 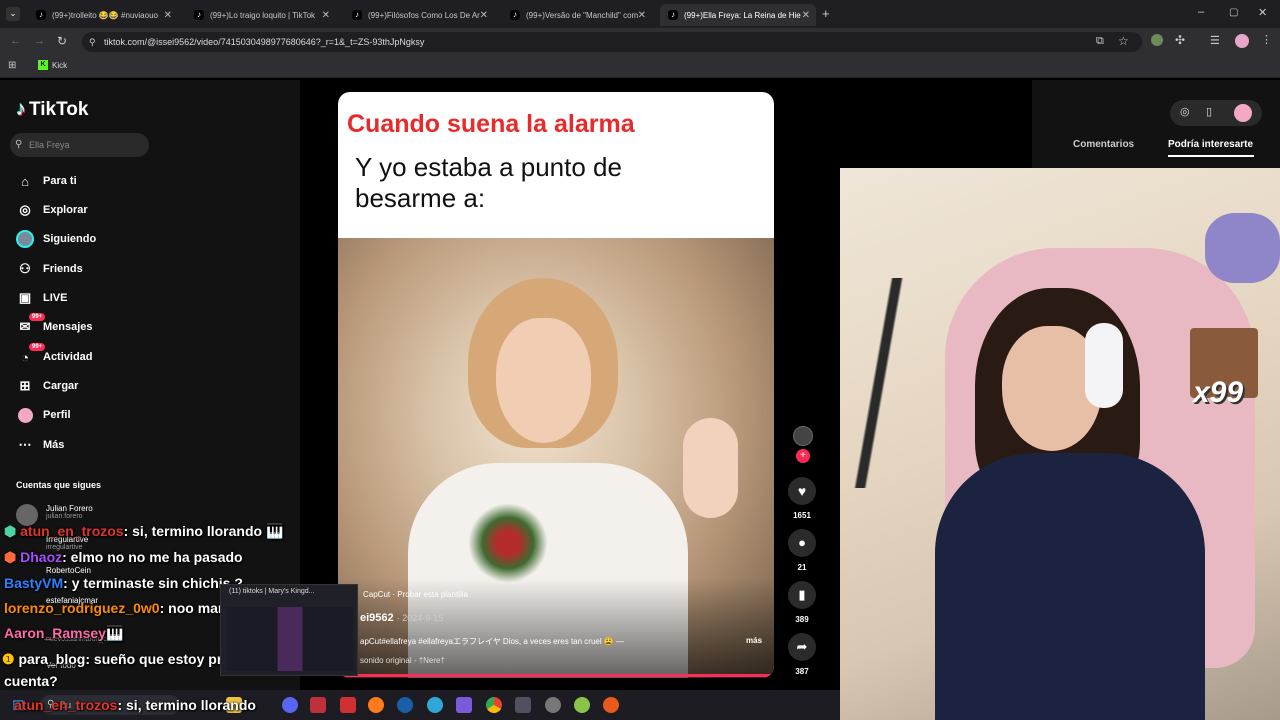 I want to click on chat-message: lorenzo_rodriguez_0w0: noo mary, so click(x=117, y=608).